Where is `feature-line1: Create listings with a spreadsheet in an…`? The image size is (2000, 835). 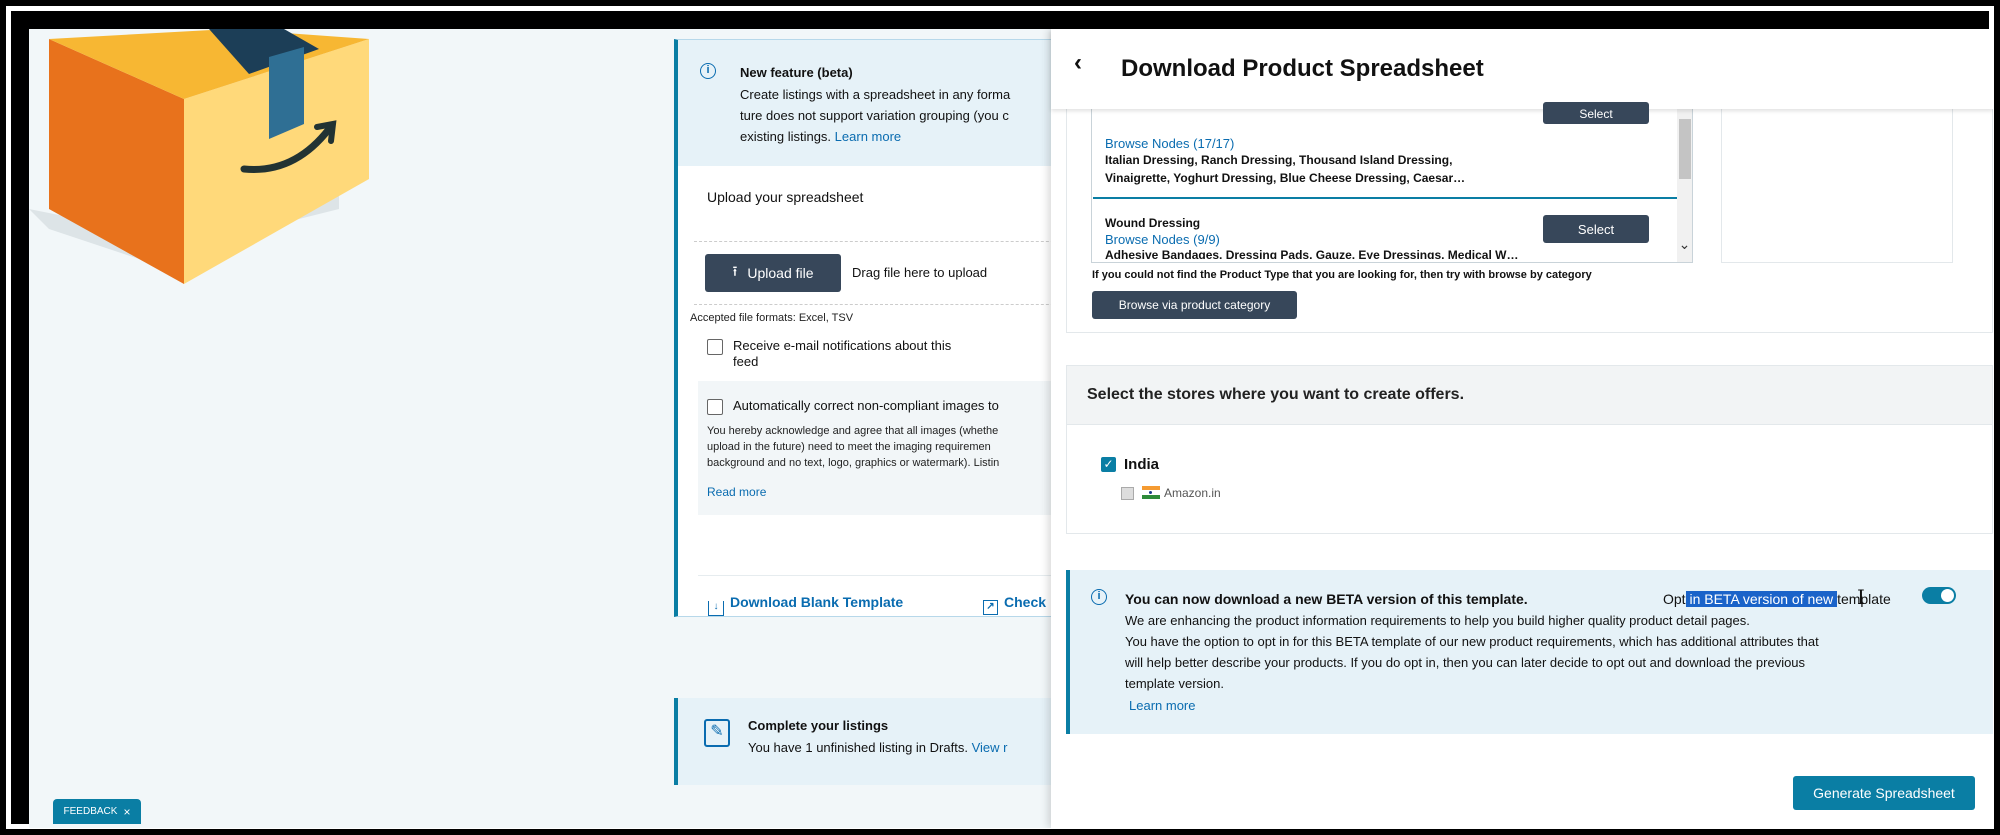
feature-line1: Create listings with a spreadsheet in an… is located at coordinates (875, 94).